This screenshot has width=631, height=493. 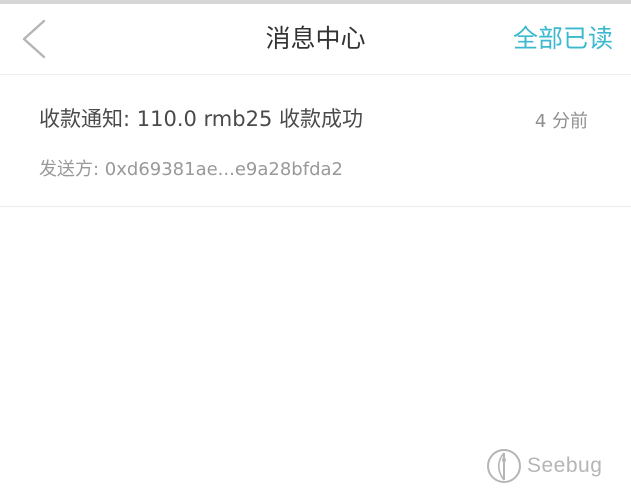 What do you see at coordinates (191, 169) in the screenshot?
I see `message-sender: 发送方: 0xd69381ae...e9a28bfda2` at bounding box center [191, 169].